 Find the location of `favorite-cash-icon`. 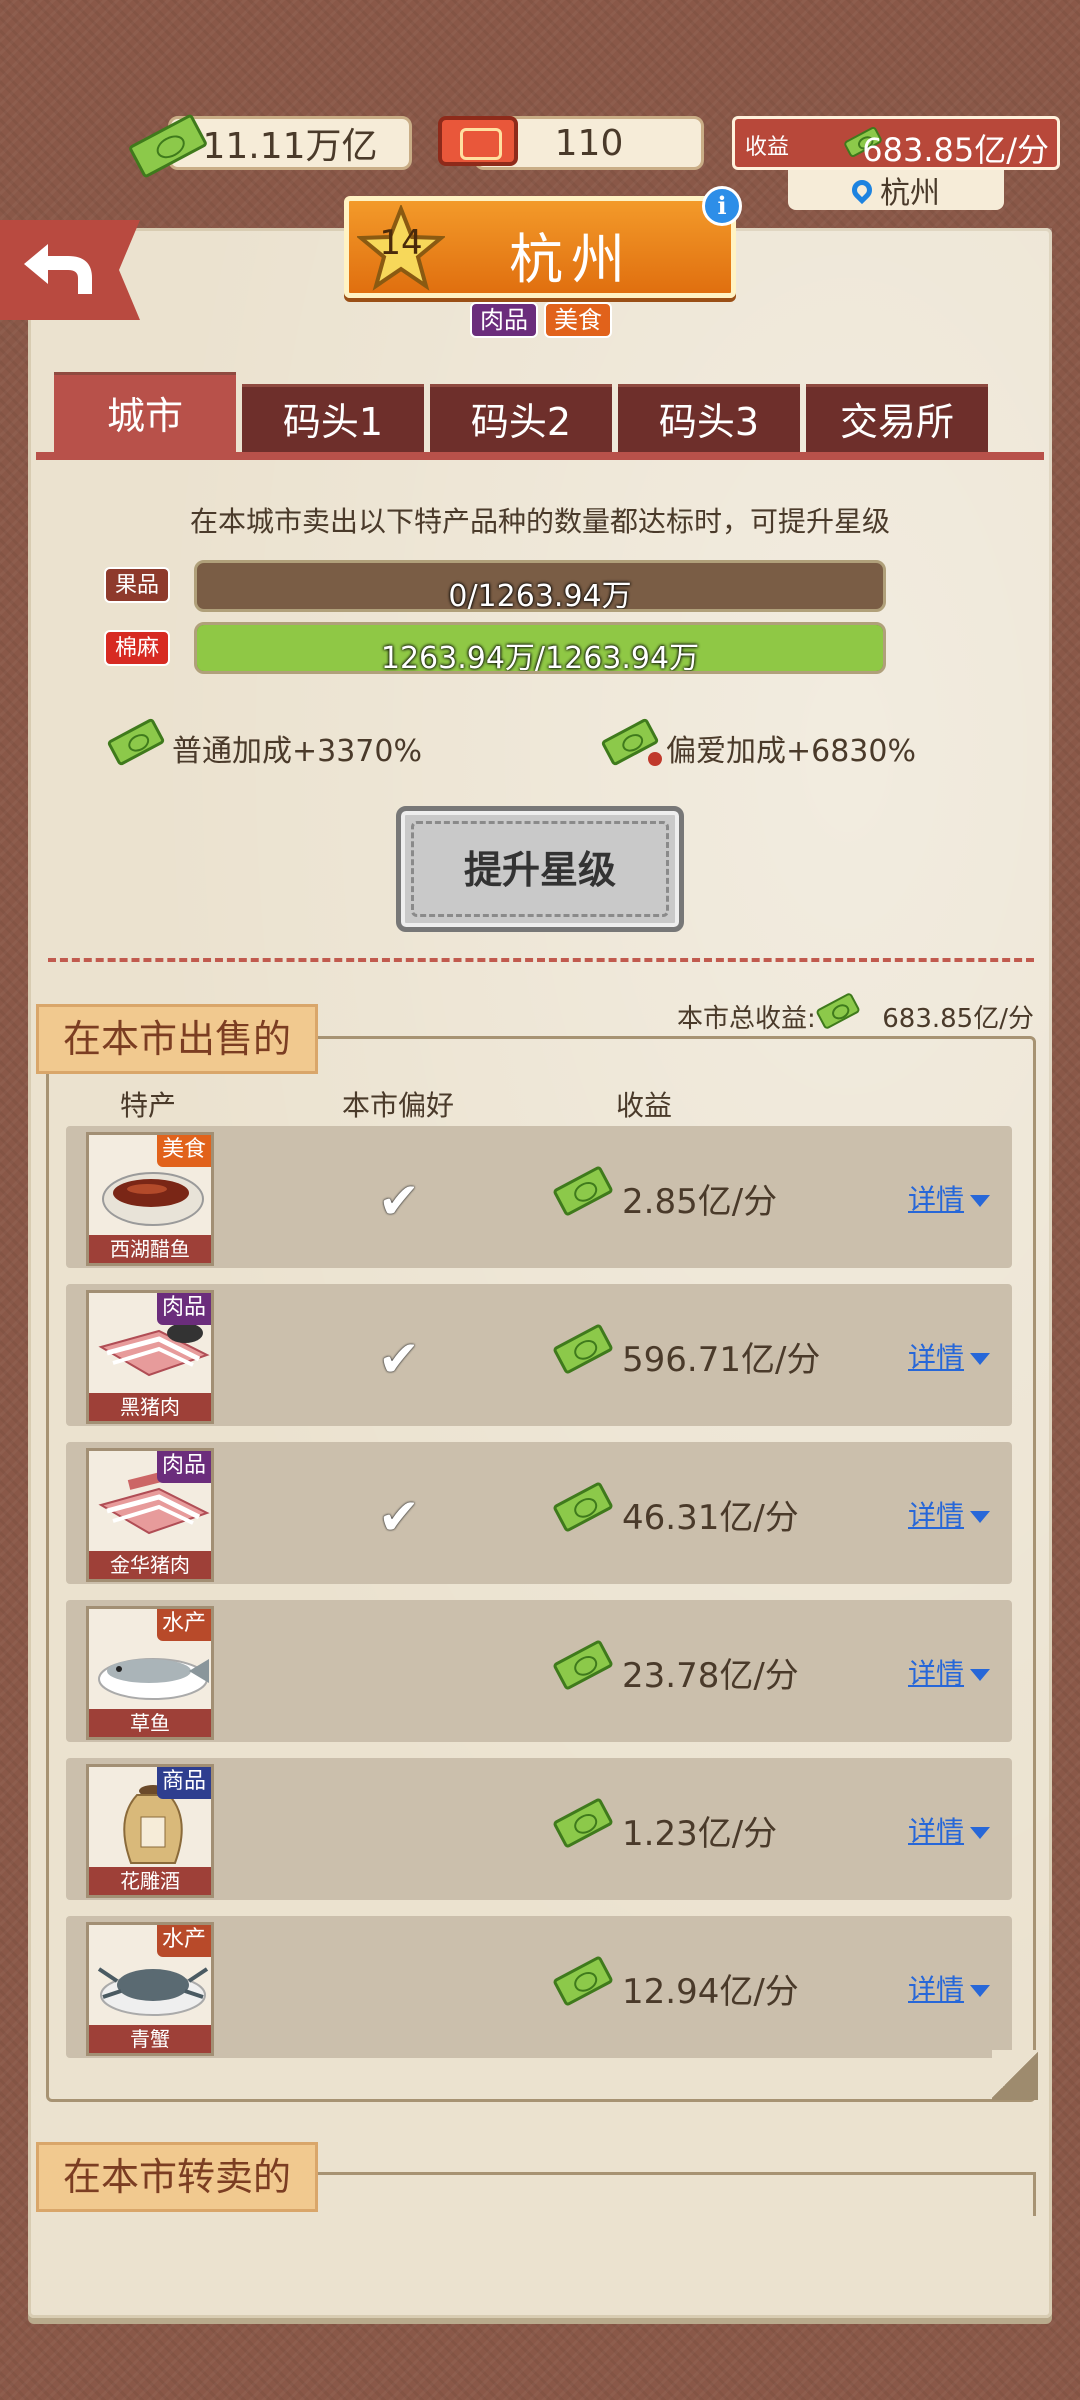

favorite-cash-icon is located at coordinates (632, 745).